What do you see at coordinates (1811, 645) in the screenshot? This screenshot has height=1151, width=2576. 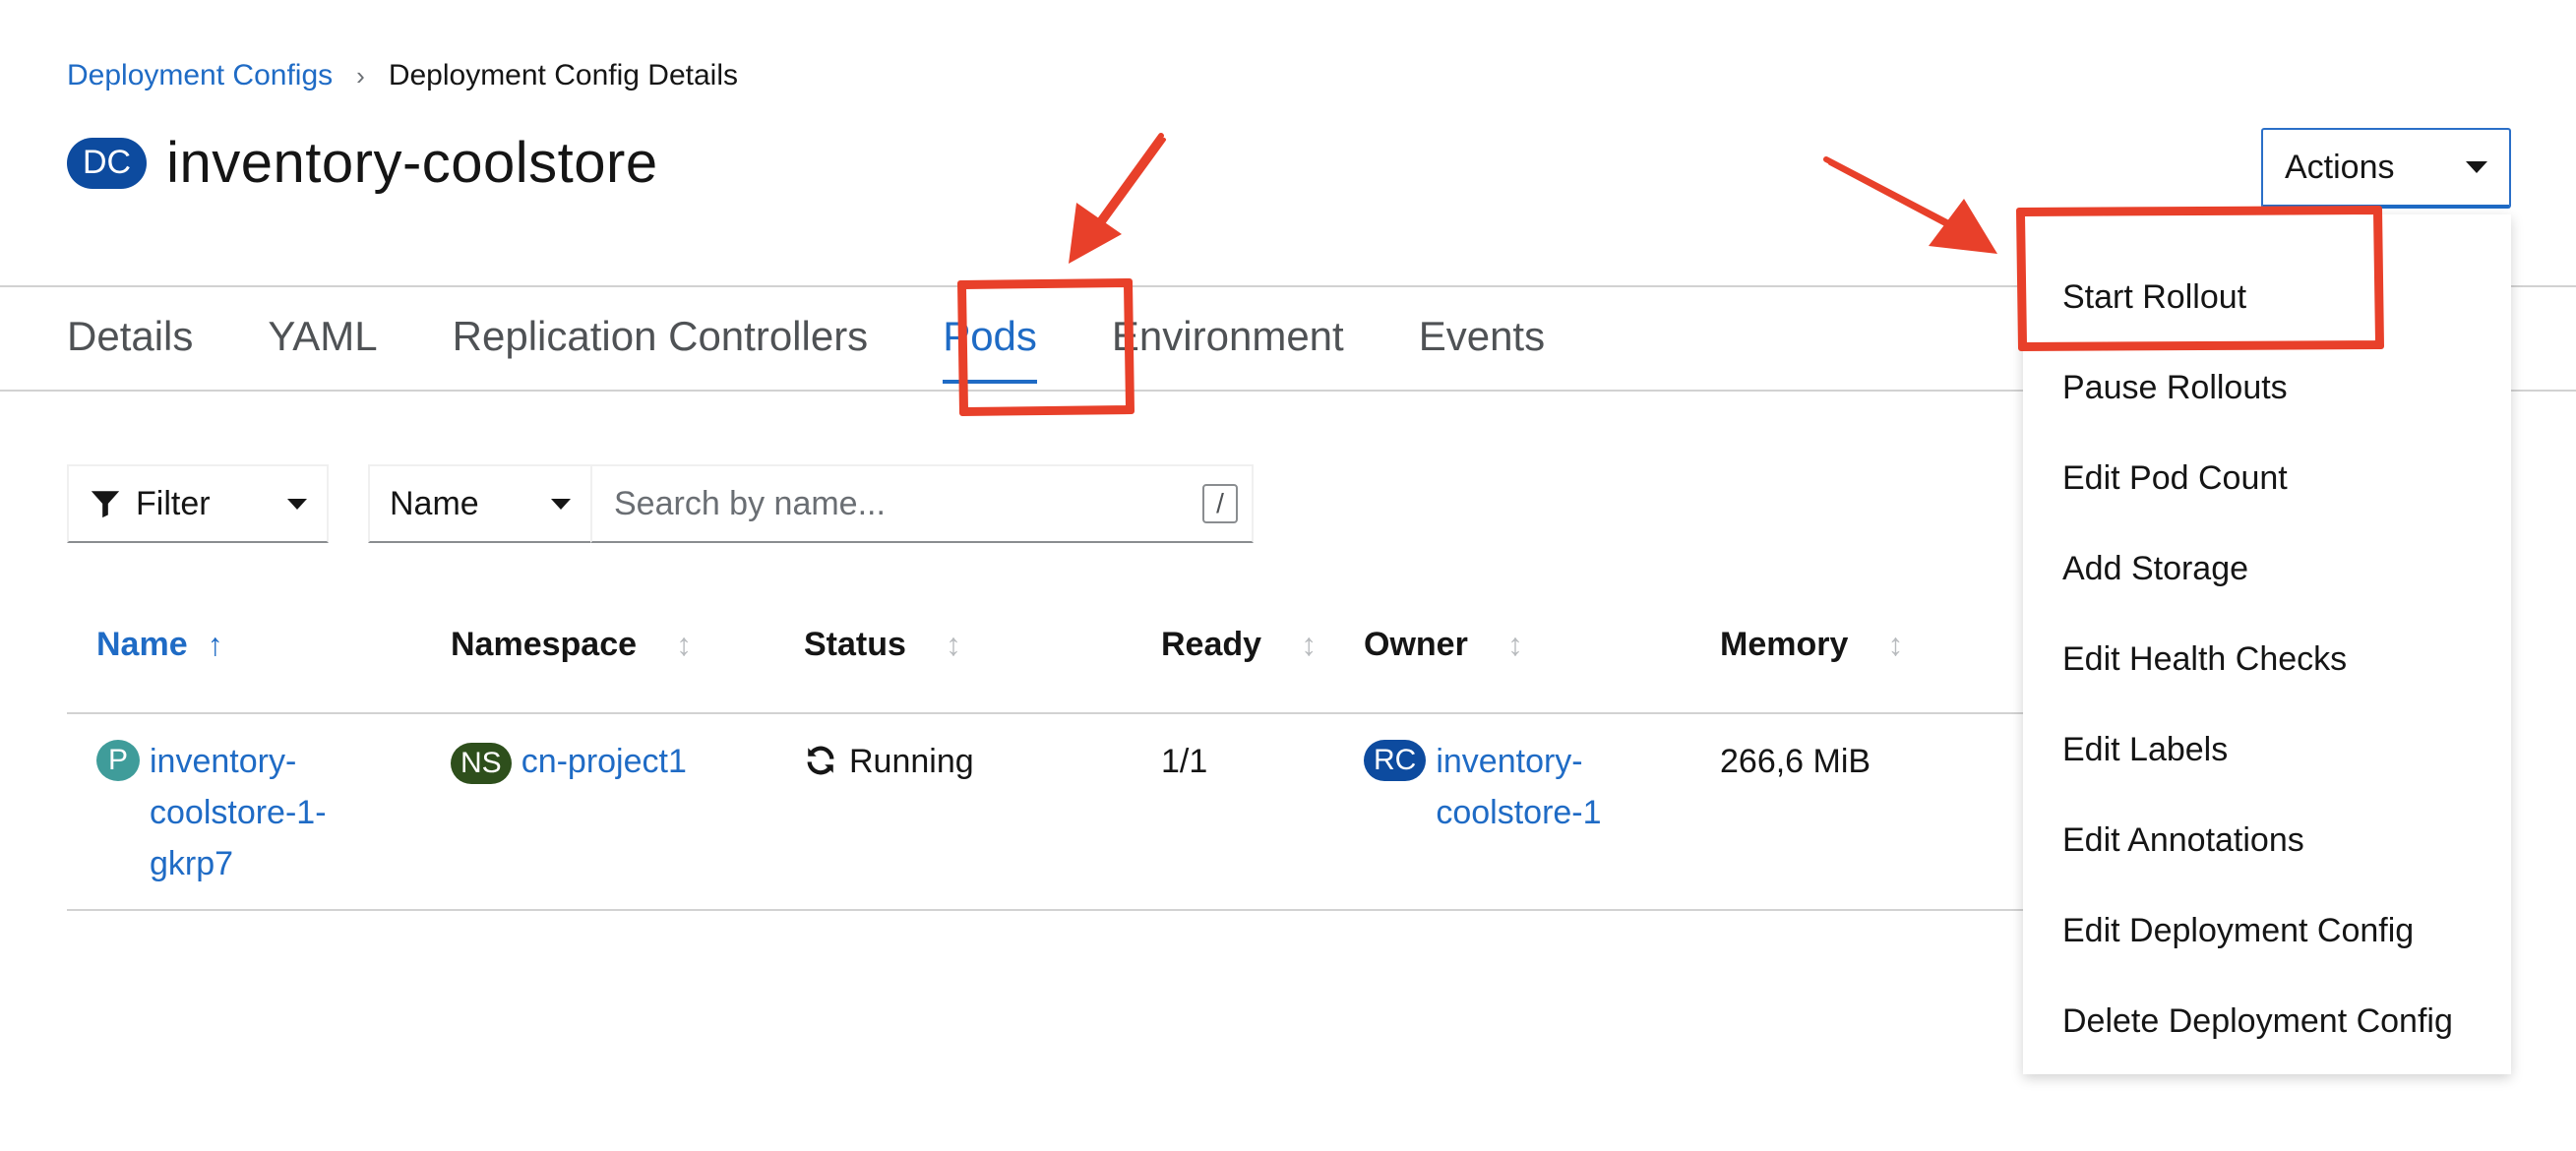 I see `column-header-memory: Memory ↕` at bounding box center [1811, 645].